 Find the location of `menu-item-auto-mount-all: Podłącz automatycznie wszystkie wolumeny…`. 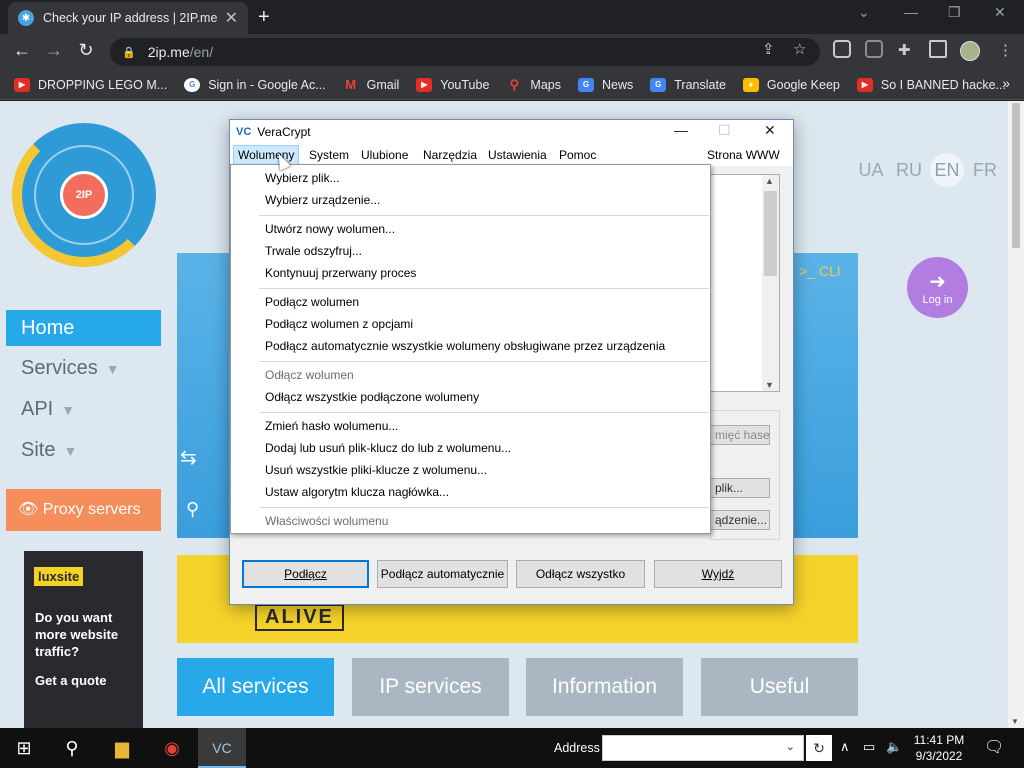

menu-item-auto-mount-all: Podłącz automatycznie wszystkie wolumeny… is located at coordinates (465, 346).